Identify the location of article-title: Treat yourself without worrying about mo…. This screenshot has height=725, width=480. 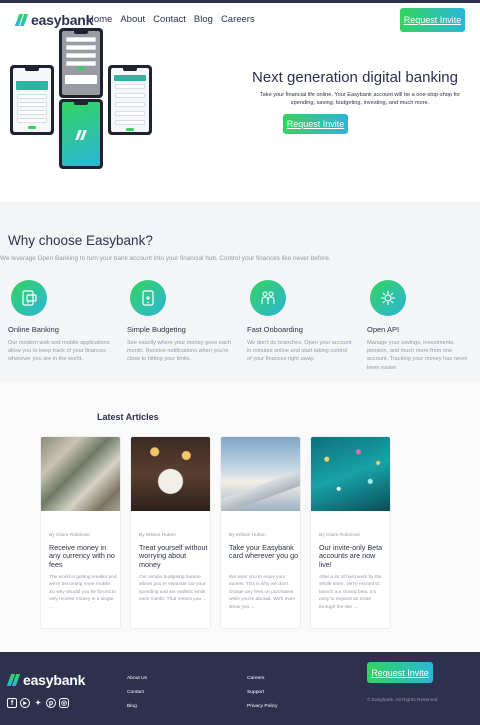
(174, 556).